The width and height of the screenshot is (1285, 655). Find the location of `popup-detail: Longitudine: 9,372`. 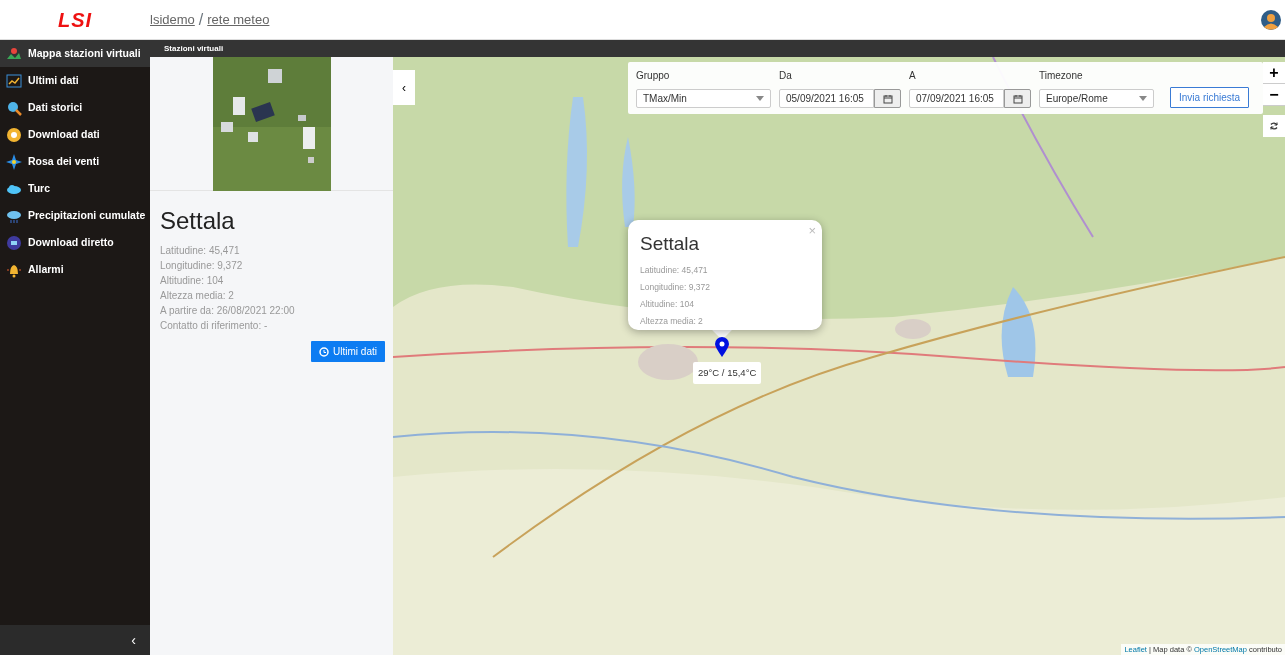

popup-detail: Longitudine: 9,372 is located at coordinates (675, 287).